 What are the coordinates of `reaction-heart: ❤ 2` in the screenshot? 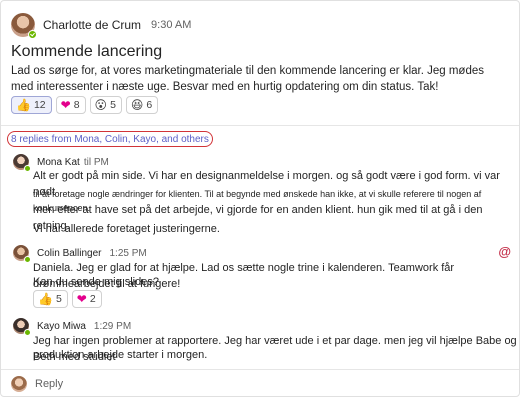 It's located at (86, 299).